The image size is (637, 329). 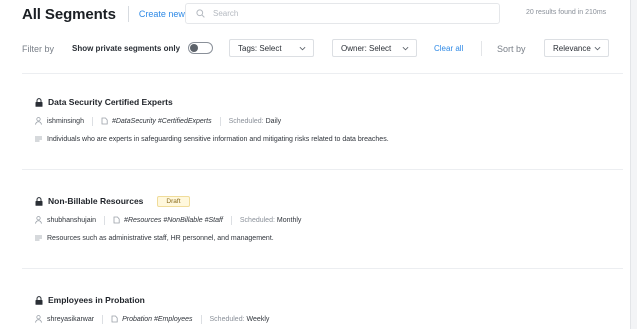 I want to click on segment-title: Data Security Certified Experts, so click(x=110, y=102).